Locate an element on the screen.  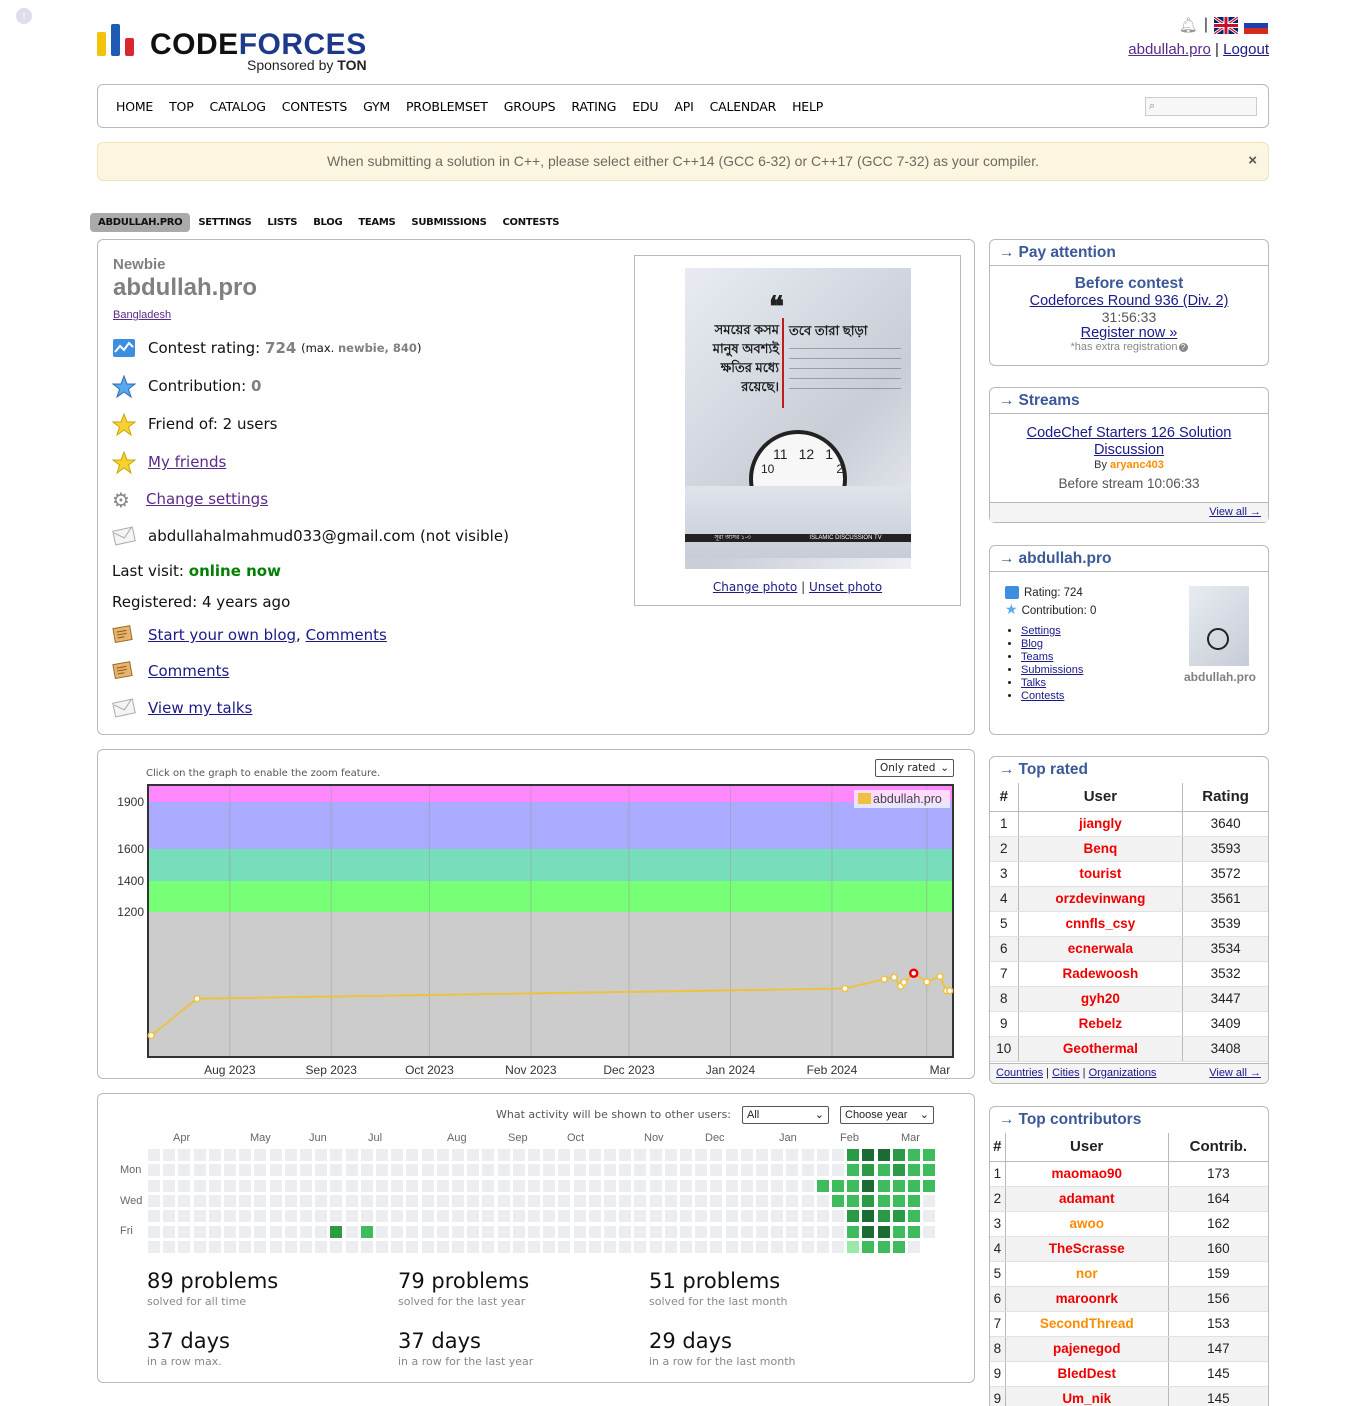
header-handle-link: abdullah.pro is located at coordinates (1169, 49).